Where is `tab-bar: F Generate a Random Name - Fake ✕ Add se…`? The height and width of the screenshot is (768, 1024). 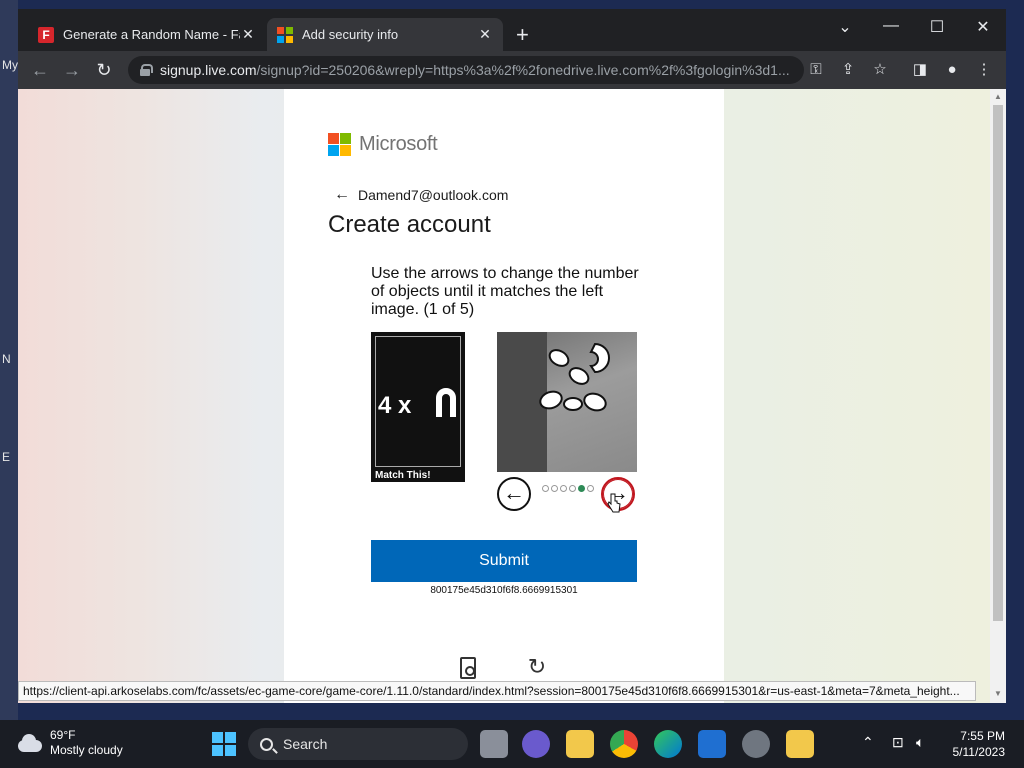
tab-bar: F Generate a Random Name - Fake ✕ Add se… is located at coordinates (512, 30).